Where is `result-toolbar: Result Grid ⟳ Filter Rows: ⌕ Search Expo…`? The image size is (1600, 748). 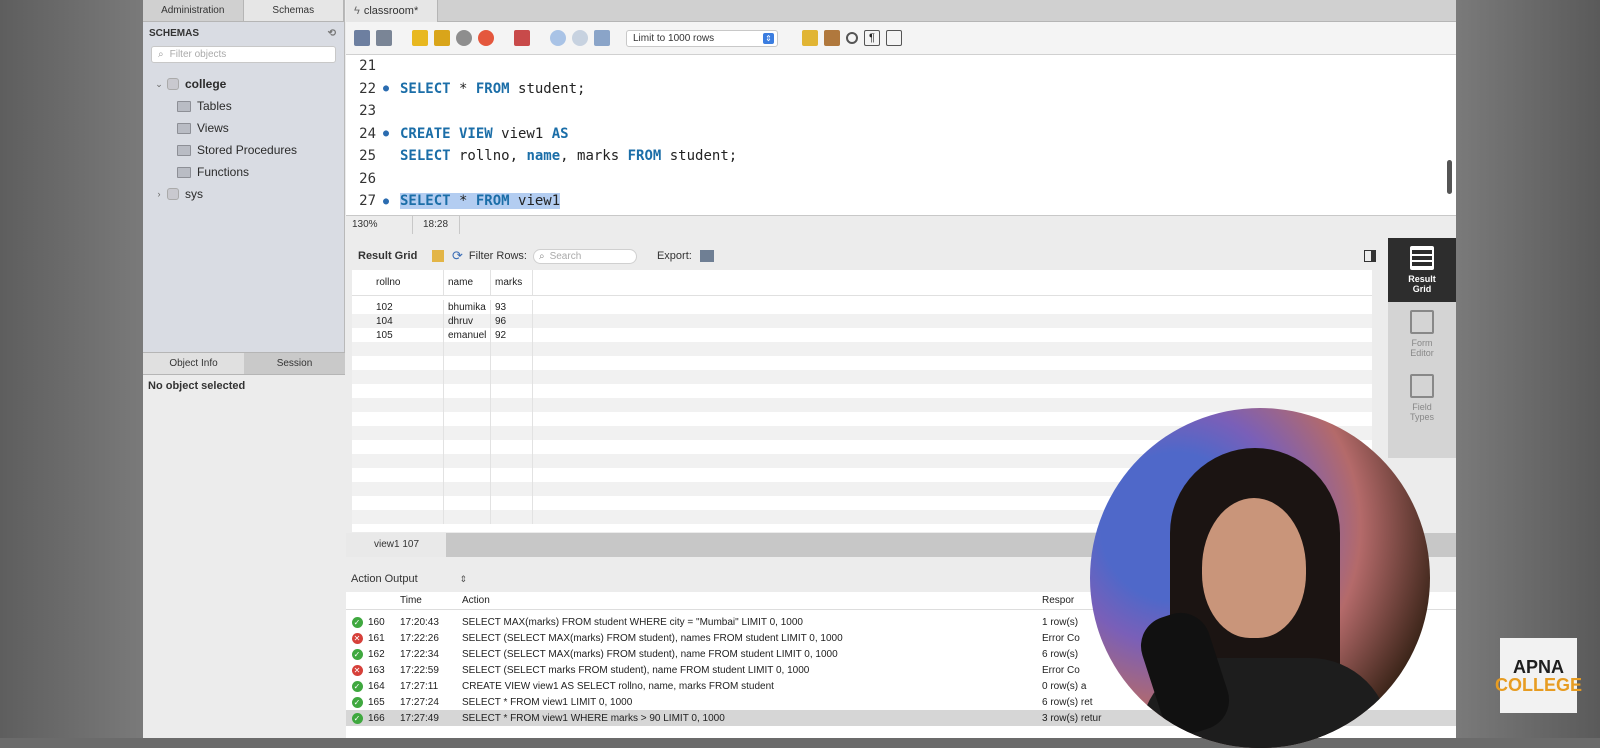
result-toolbar: Result Grid ⟳ Filter Rows: ⌕ Search Expo… is located at coordinates (901, 256).